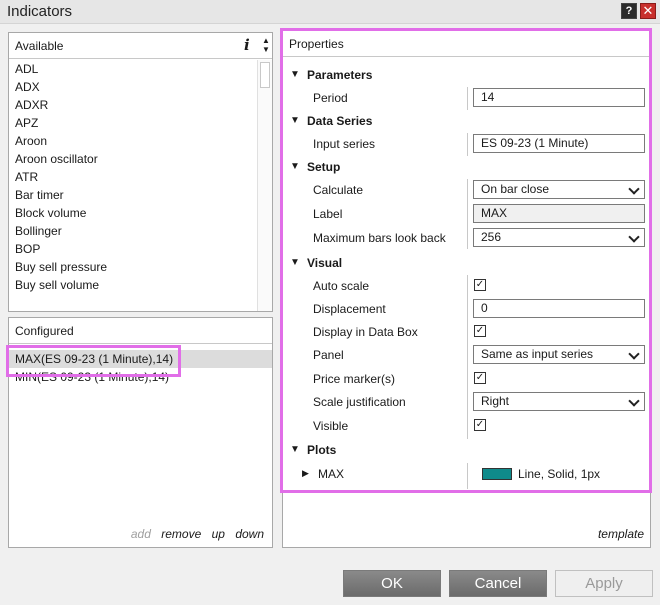 This screenshot has width=660, height=605. What do you see at coordinates (140, 359) in the screenshot?
I see `configured-item-max: MAX(ES 09-23 (1 Minute),14)` at bounding box center [140, 359].